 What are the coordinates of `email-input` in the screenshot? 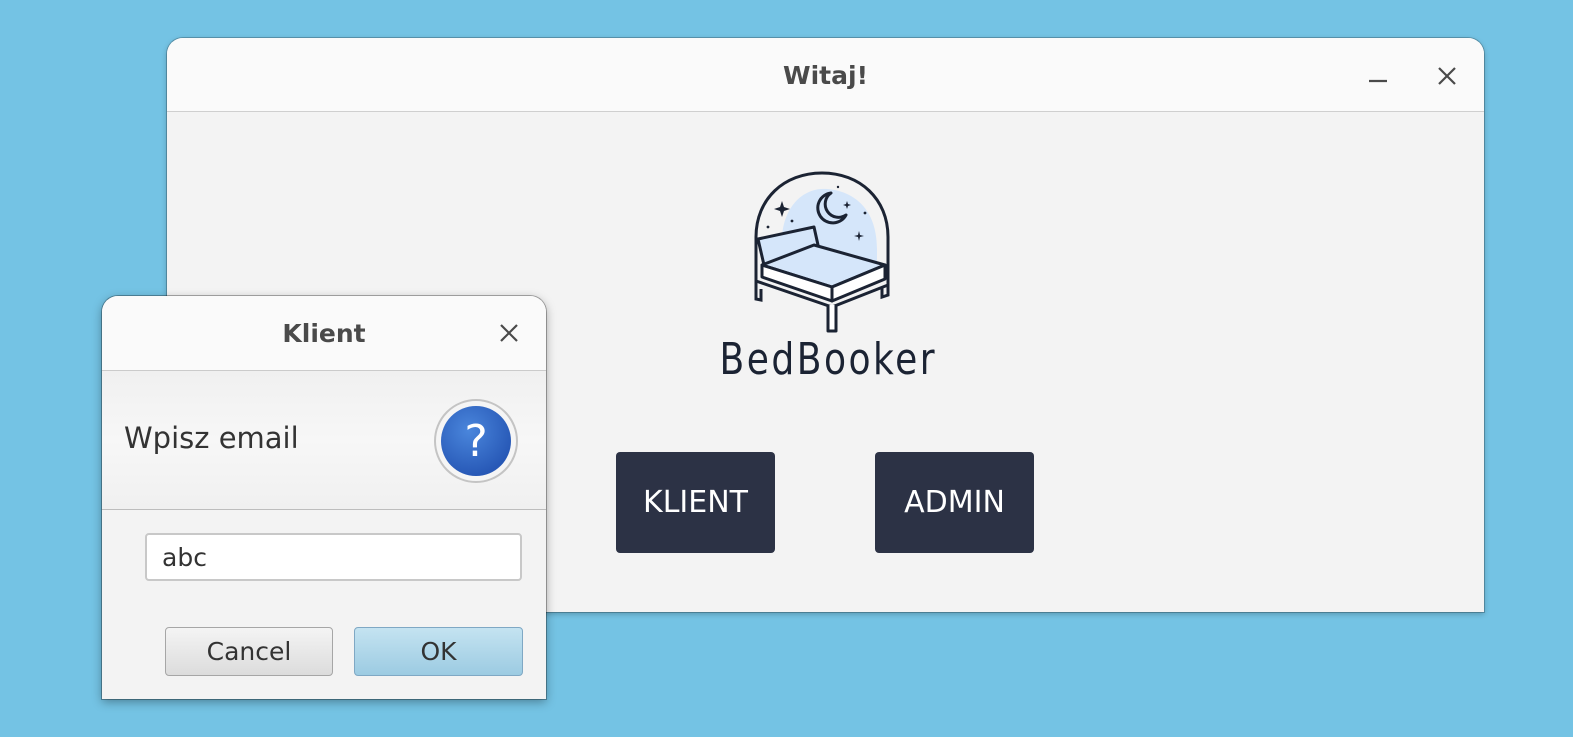 It's located at (333, 557).